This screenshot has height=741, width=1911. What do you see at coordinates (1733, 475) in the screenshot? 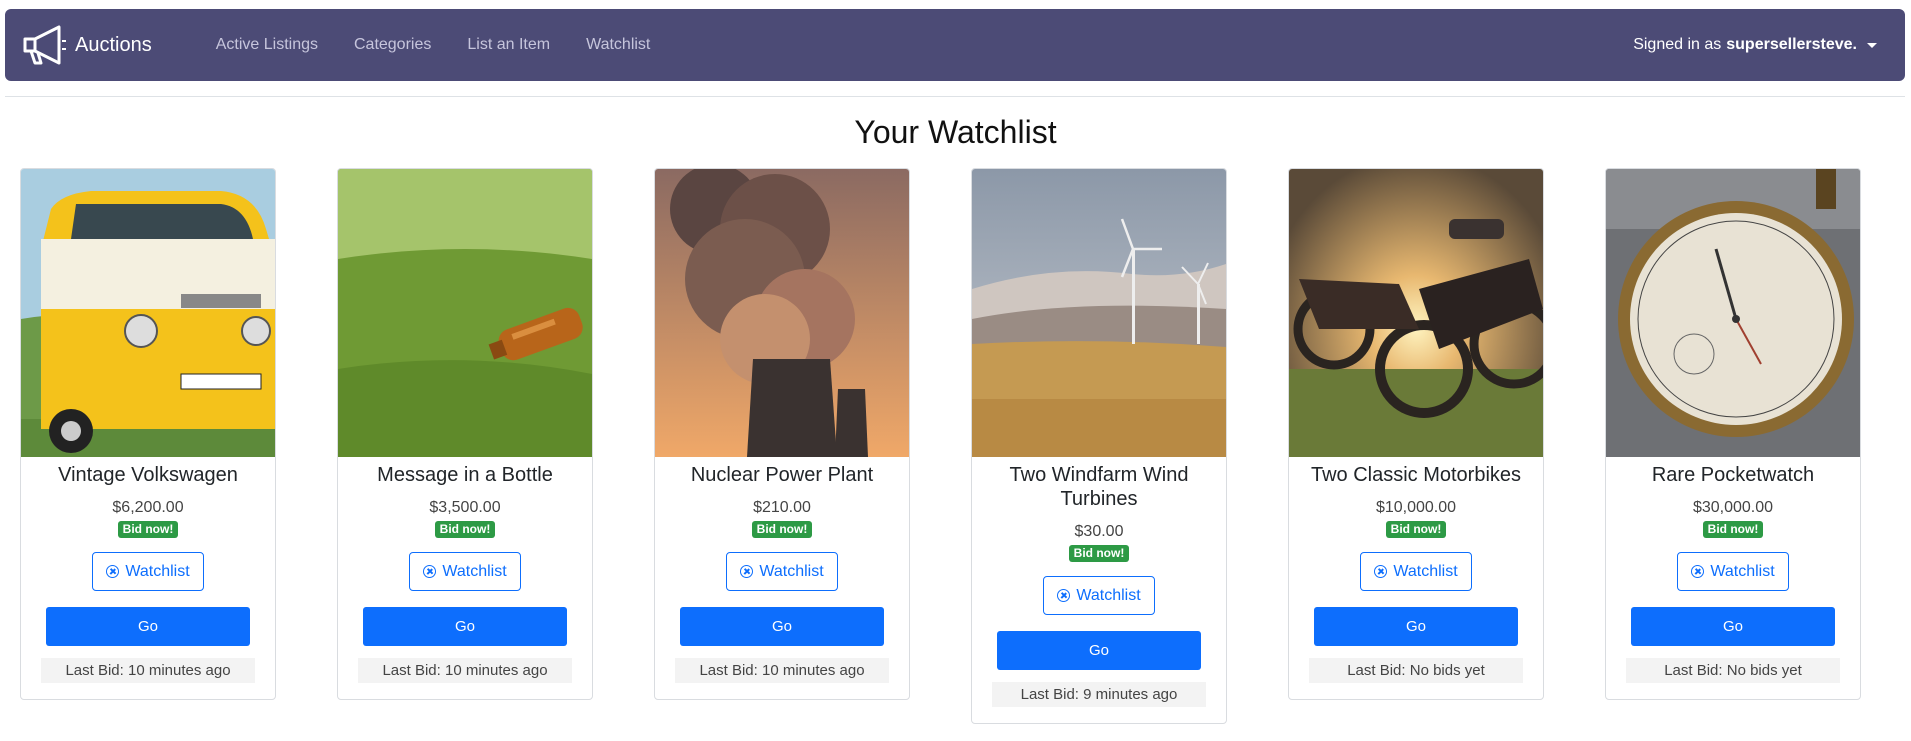
I see `listing-title: Rare Pocketwatch` at bounding box center [1733, 475].